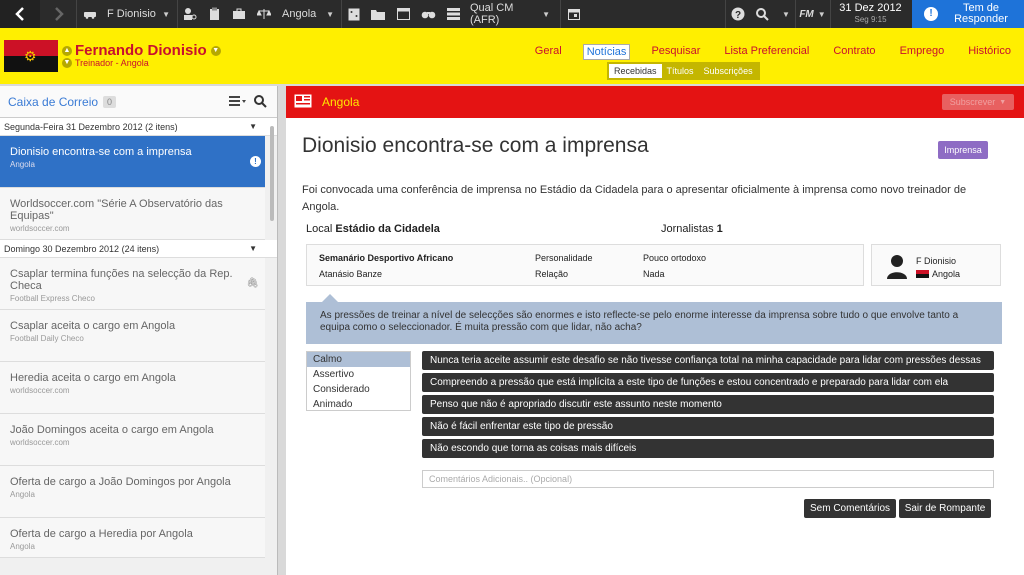  What do you see at coordinates (358, 389) in the screenshot?
I see `tone-option-considerado: Considerado` at bounding box center [358, 389].